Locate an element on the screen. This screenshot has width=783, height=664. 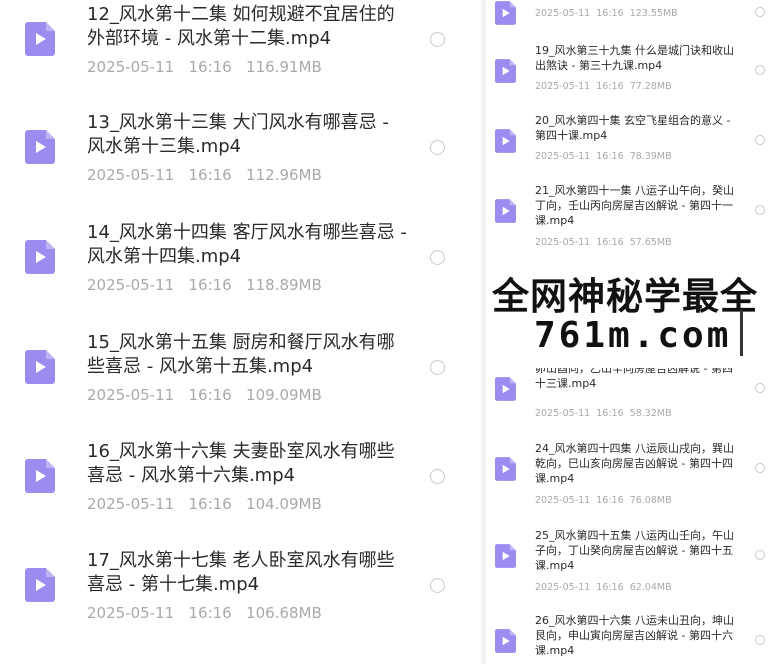
file-meta: 2025-05-11 16:16 123.55MB is located at coordinates (606, 13).